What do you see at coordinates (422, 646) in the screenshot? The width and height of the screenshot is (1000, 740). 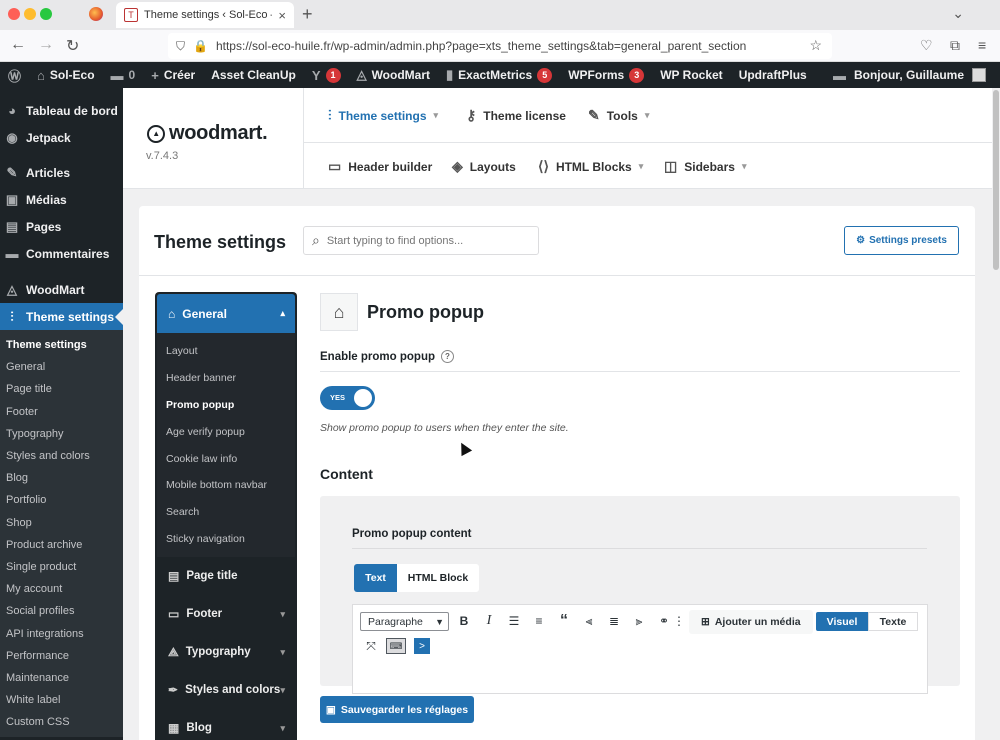 I see `expand-toolbar-button: >` at bounding box center [422, 646].